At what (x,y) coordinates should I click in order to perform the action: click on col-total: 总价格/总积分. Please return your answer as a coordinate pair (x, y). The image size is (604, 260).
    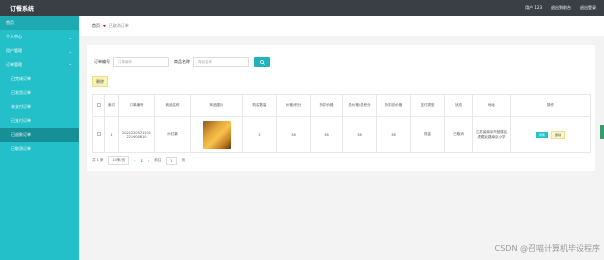
    Looking at the image, I should click on (359, 105).